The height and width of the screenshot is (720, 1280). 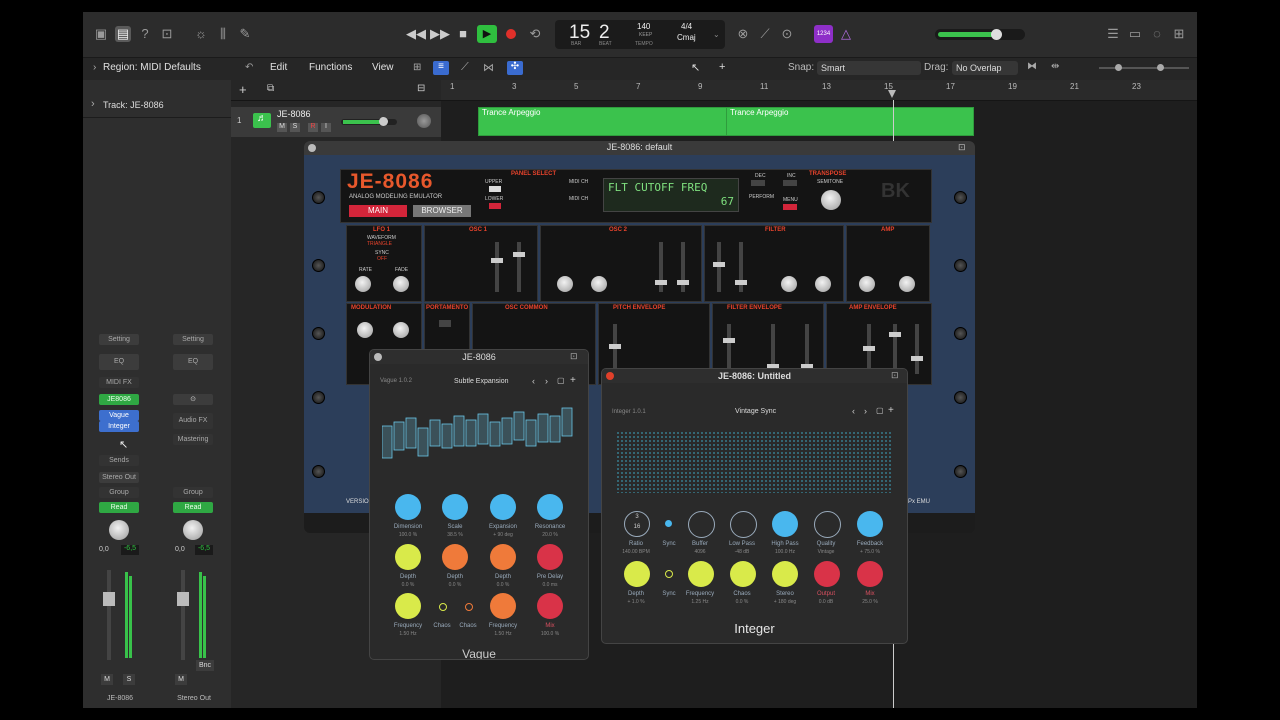 What do you see at coordinates (515, 68) in the screenshot?
I see `catch-icon: ✣` at bounding box center [515, 68].